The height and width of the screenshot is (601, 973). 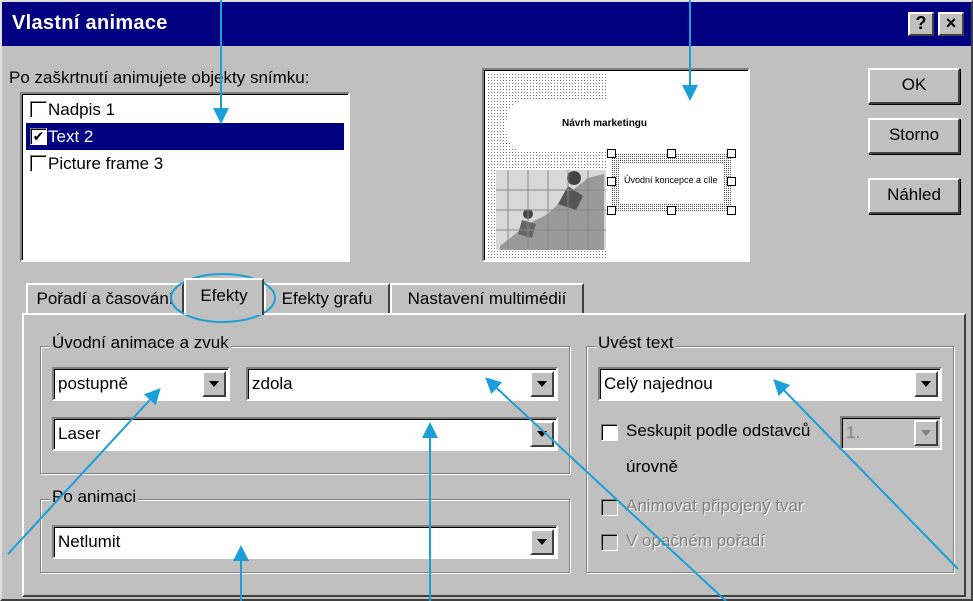 What do you see at coordinates (106, 163) in the screenshot?
I see `list-item-label: Picture frame 3` at bounding box center [106, 163].